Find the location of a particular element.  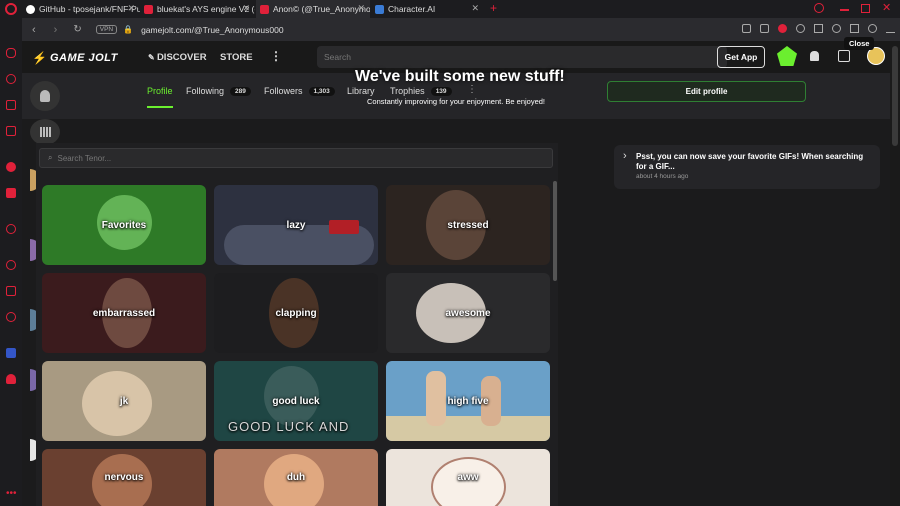

library-icon-button is located at coordinates (45, 132).